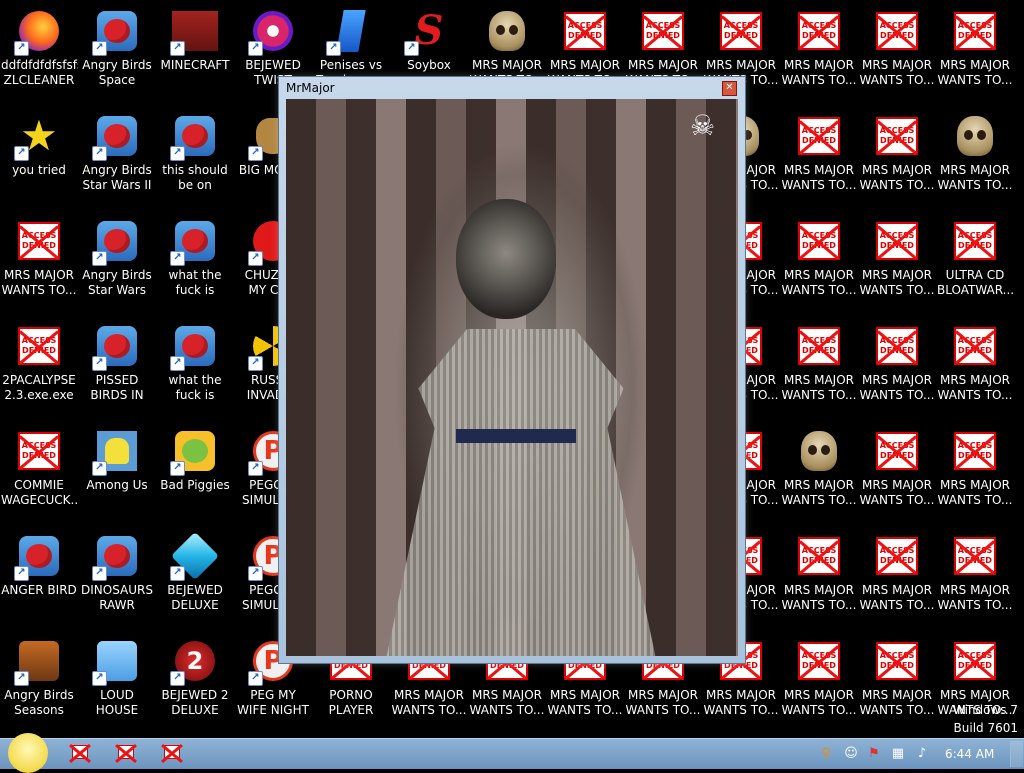  What do you see at coordinates (117, 52) in the screenshot?
I see `desktop-icon: ↗ Angry Birds Space` at bounding box center [117, 52].